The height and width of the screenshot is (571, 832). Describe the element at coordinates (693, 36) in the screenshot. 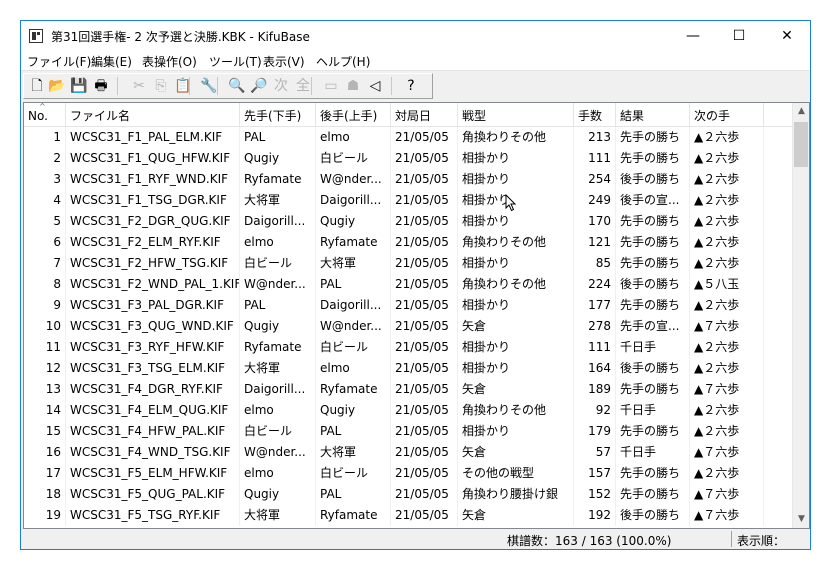

I see `minimize-button: —` at that location.